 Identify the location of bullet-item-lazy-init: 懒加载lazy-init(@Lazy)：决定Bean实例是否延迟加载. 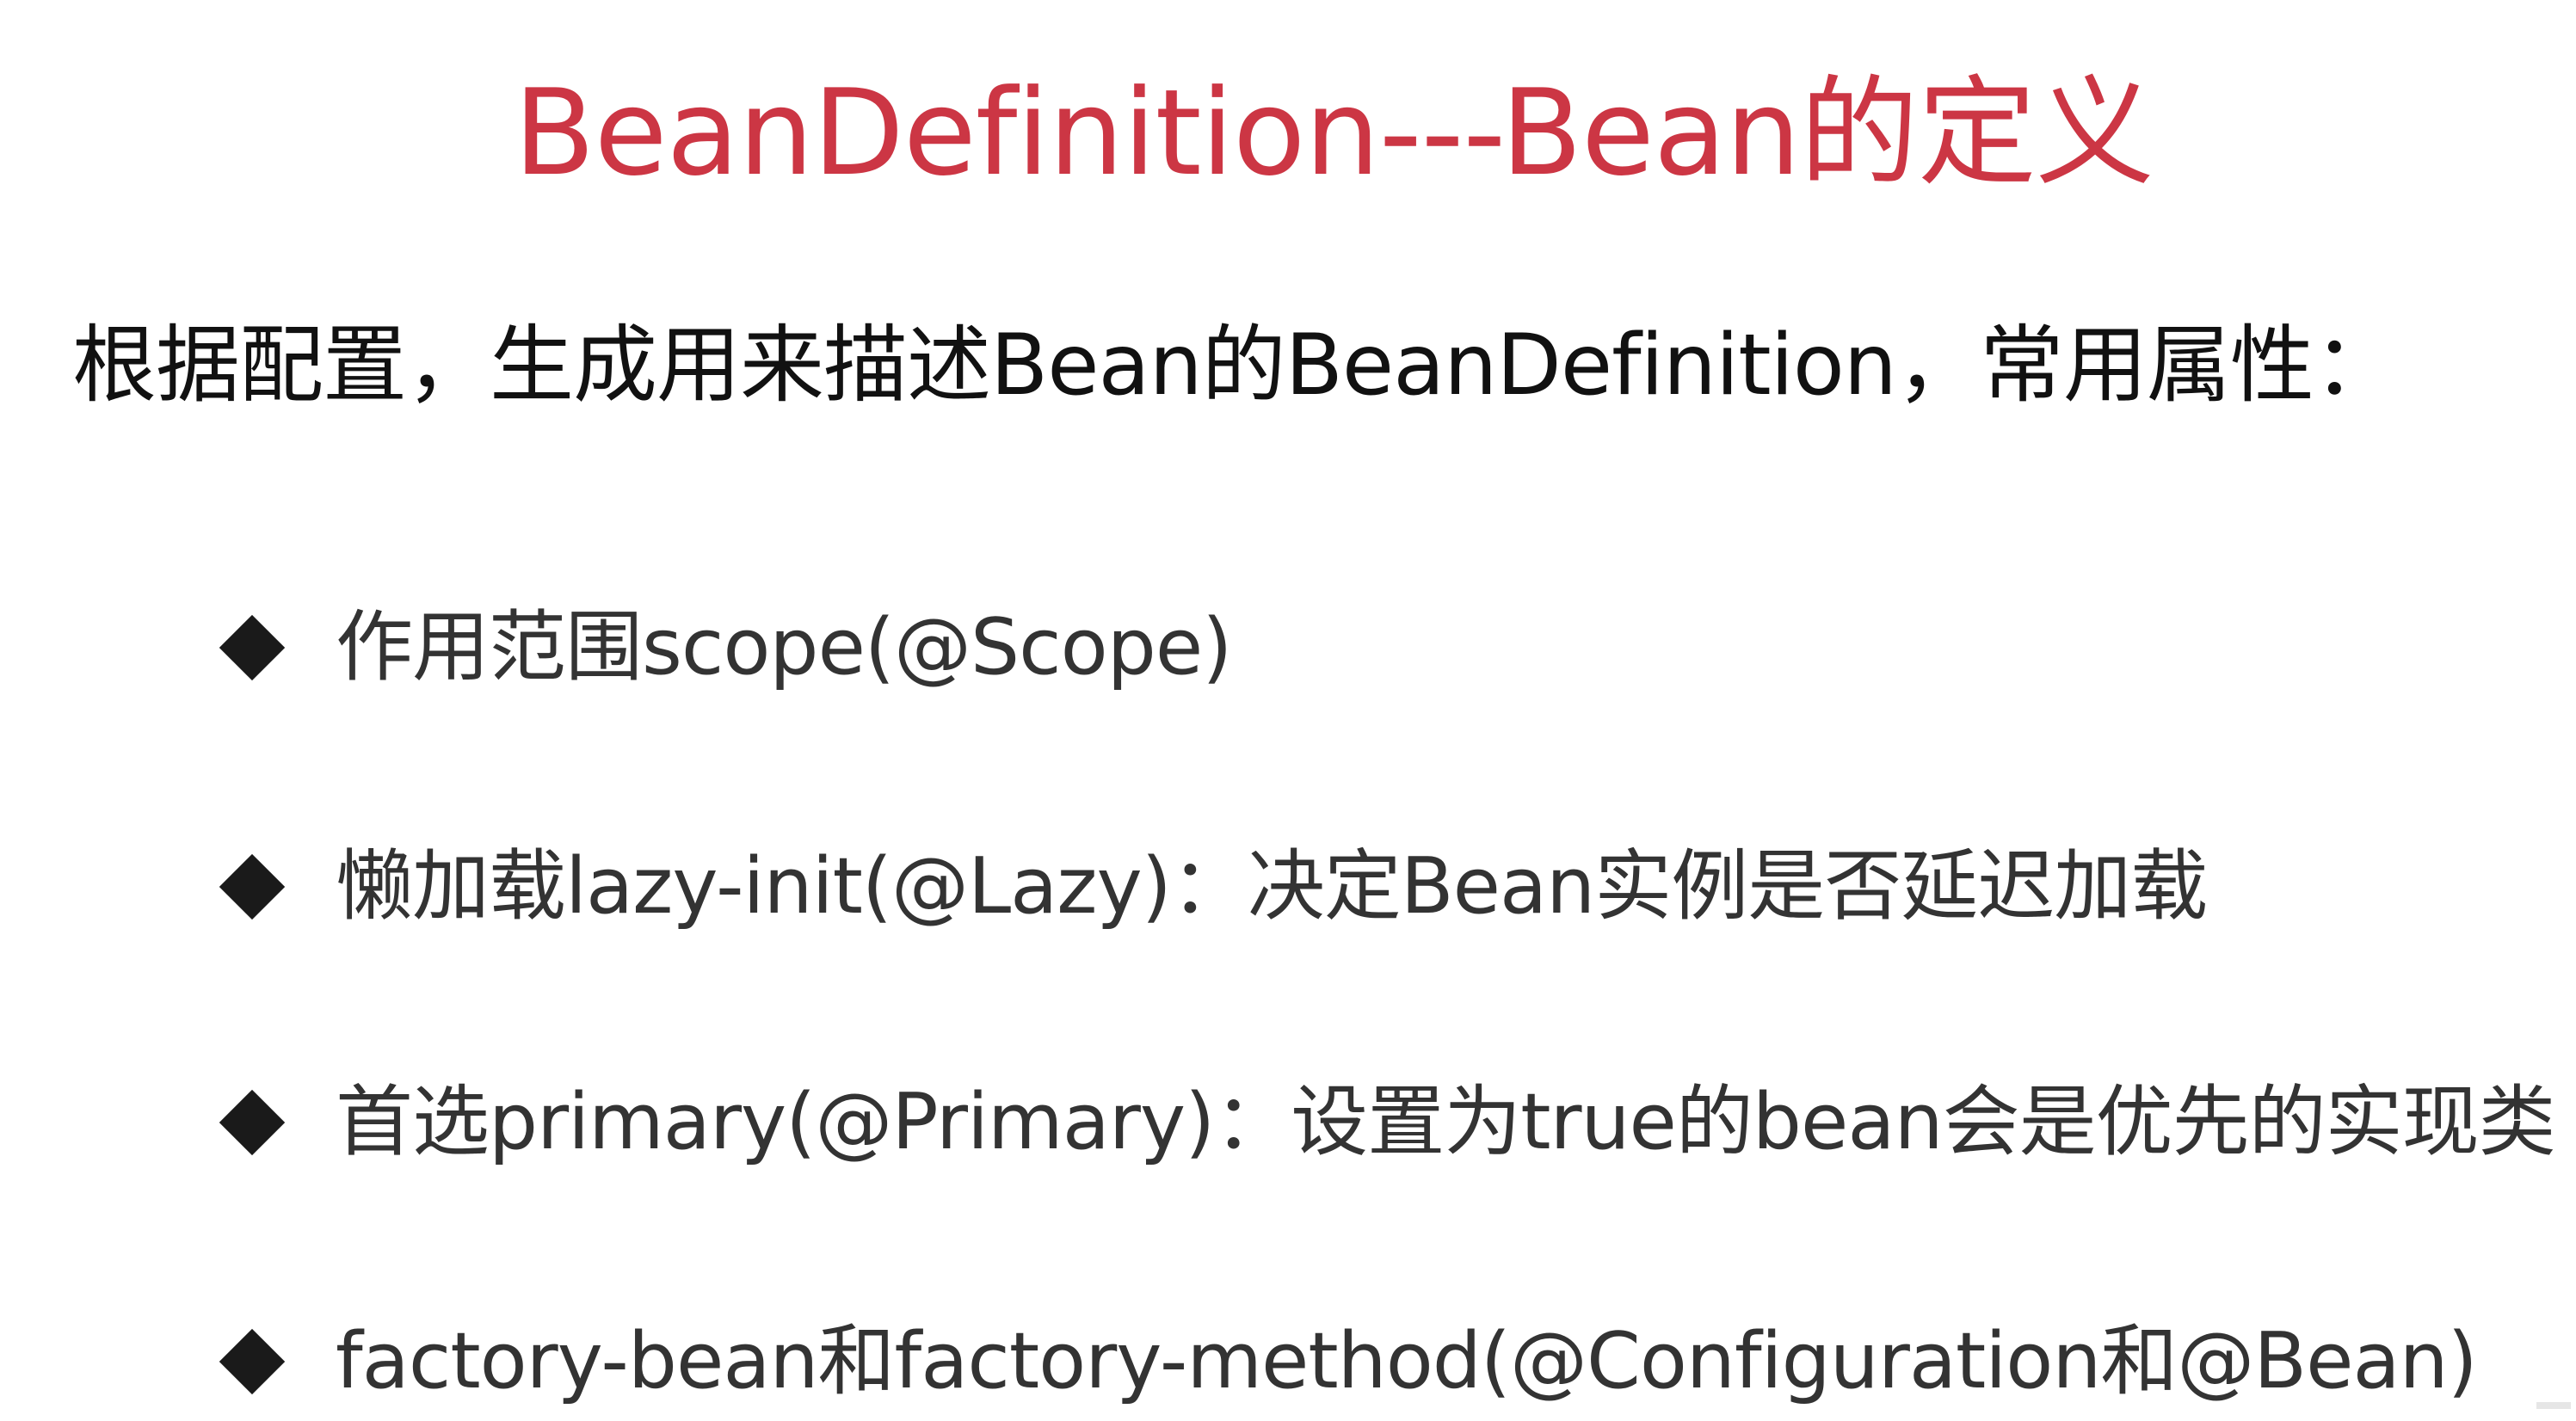
(1213, 887).